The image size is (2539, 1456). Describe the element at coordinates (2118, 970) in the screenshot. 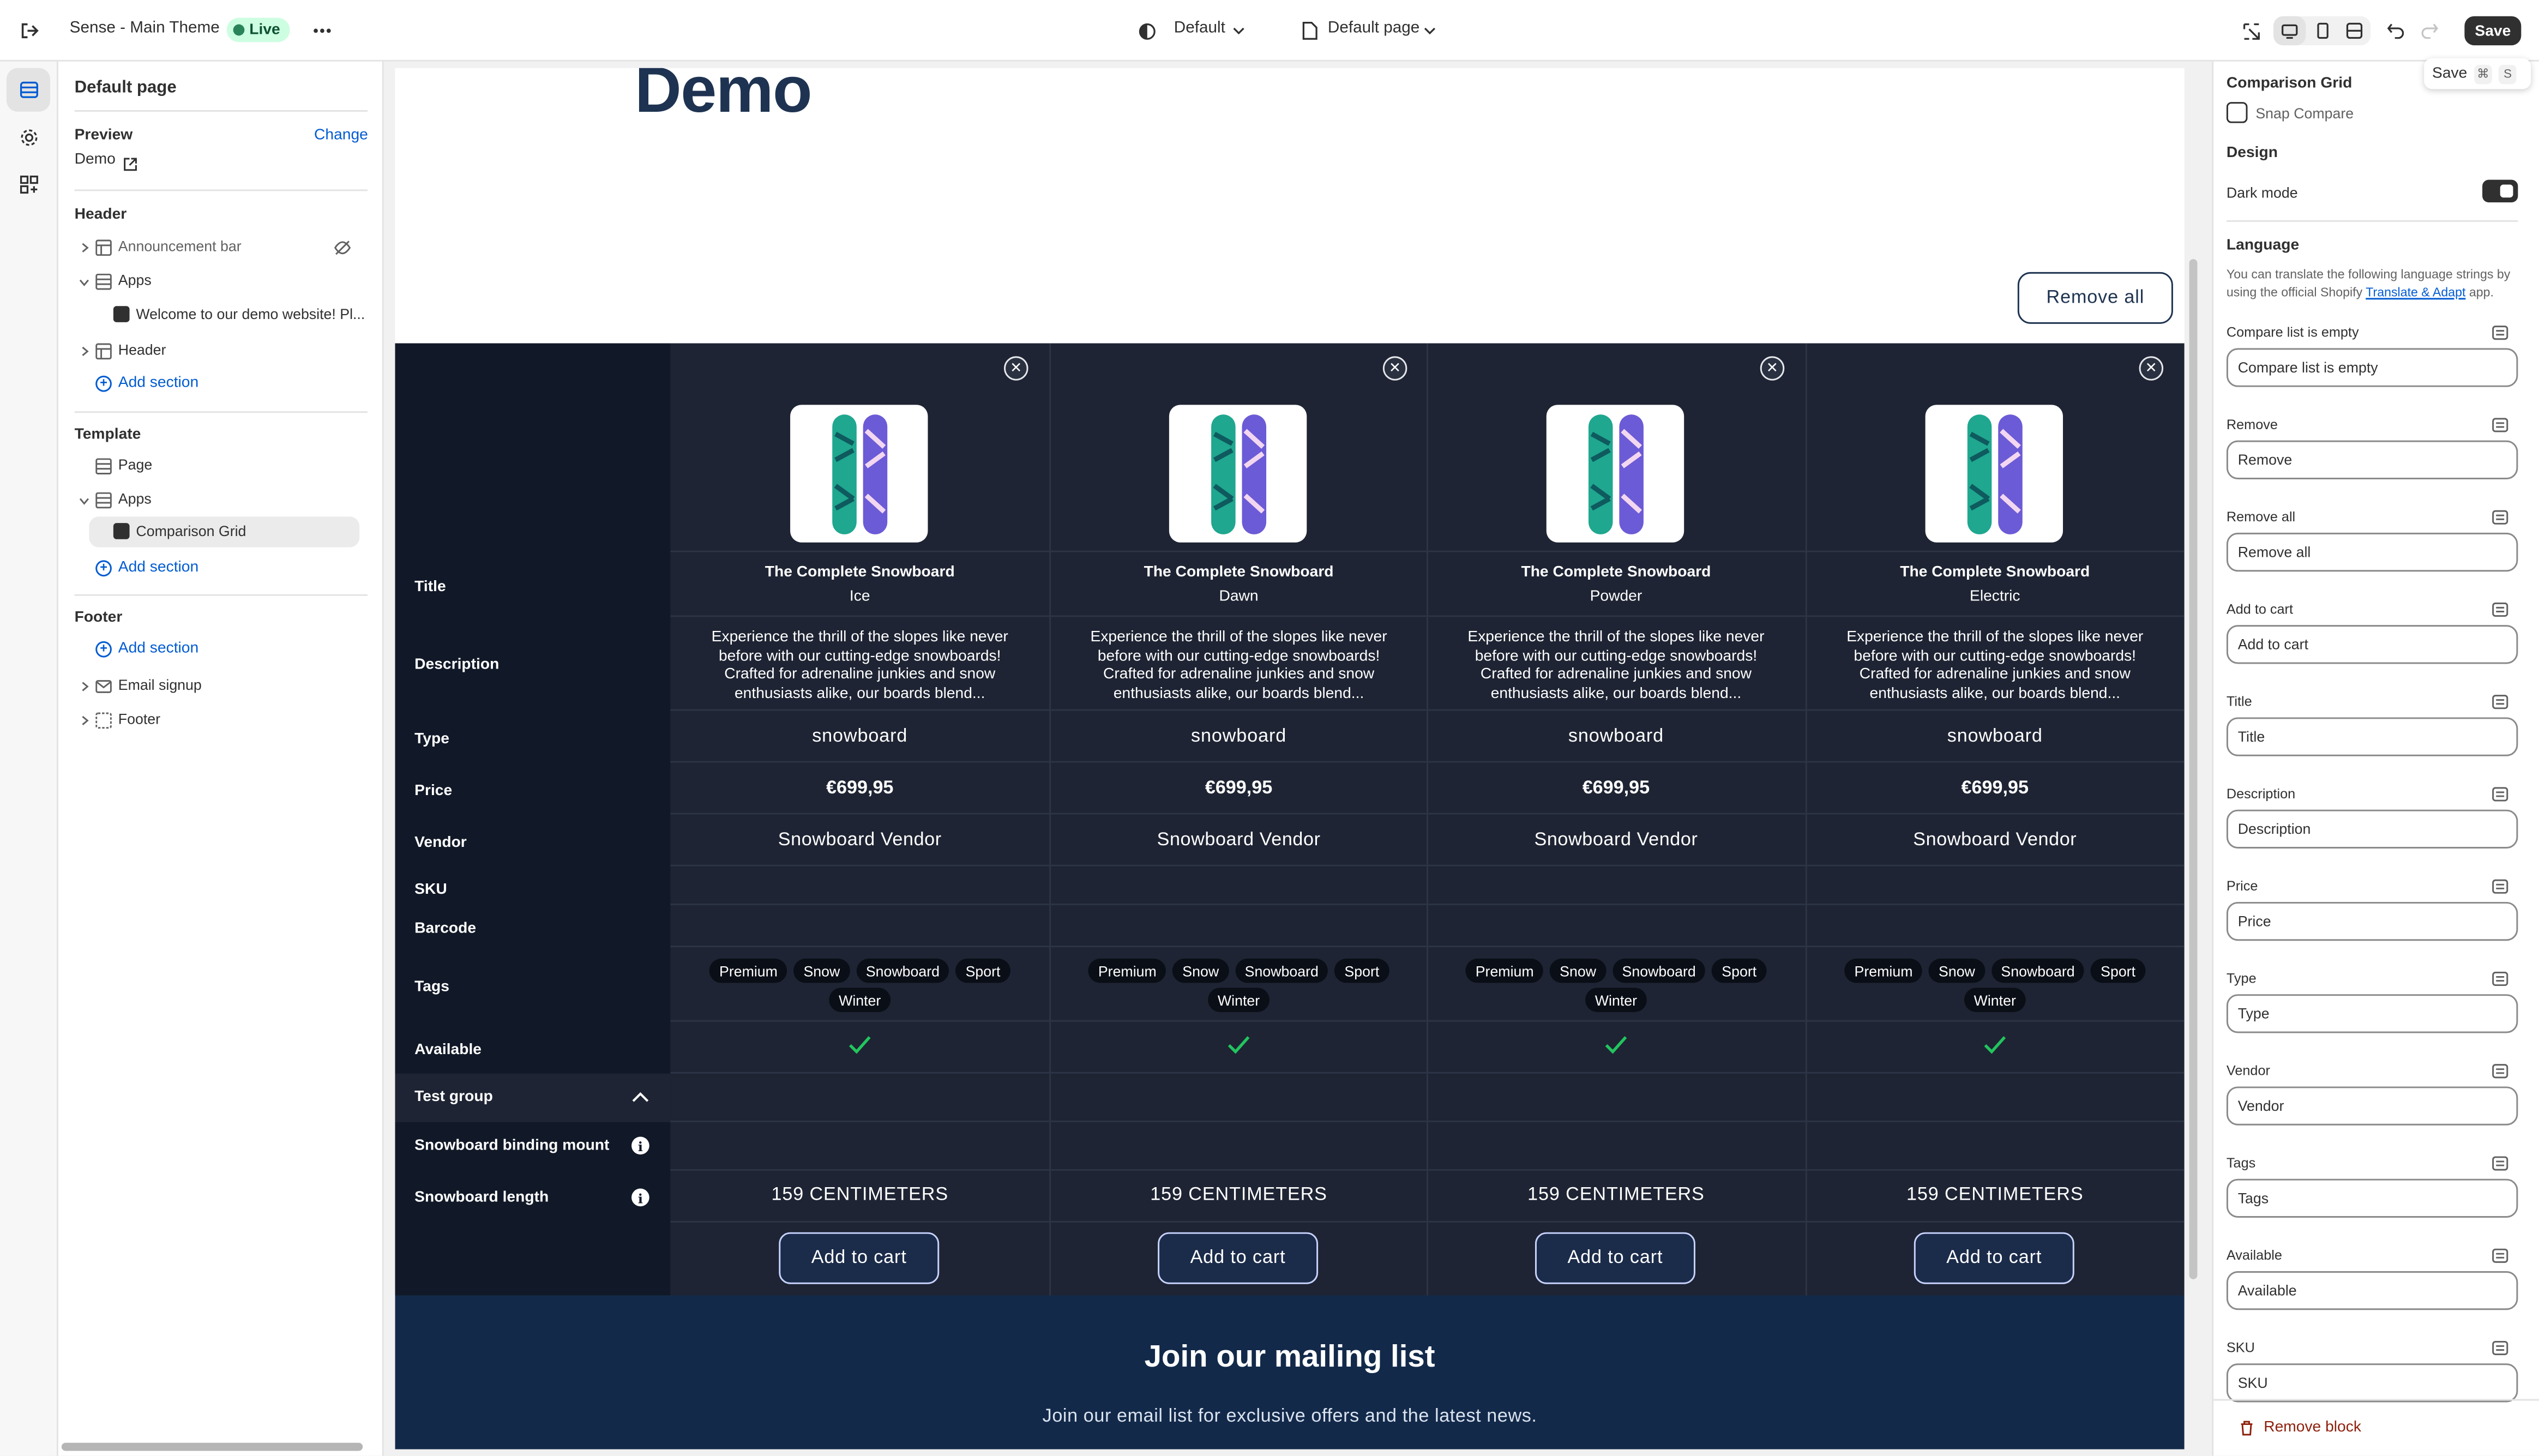

I see `tag: Sport` at that location.